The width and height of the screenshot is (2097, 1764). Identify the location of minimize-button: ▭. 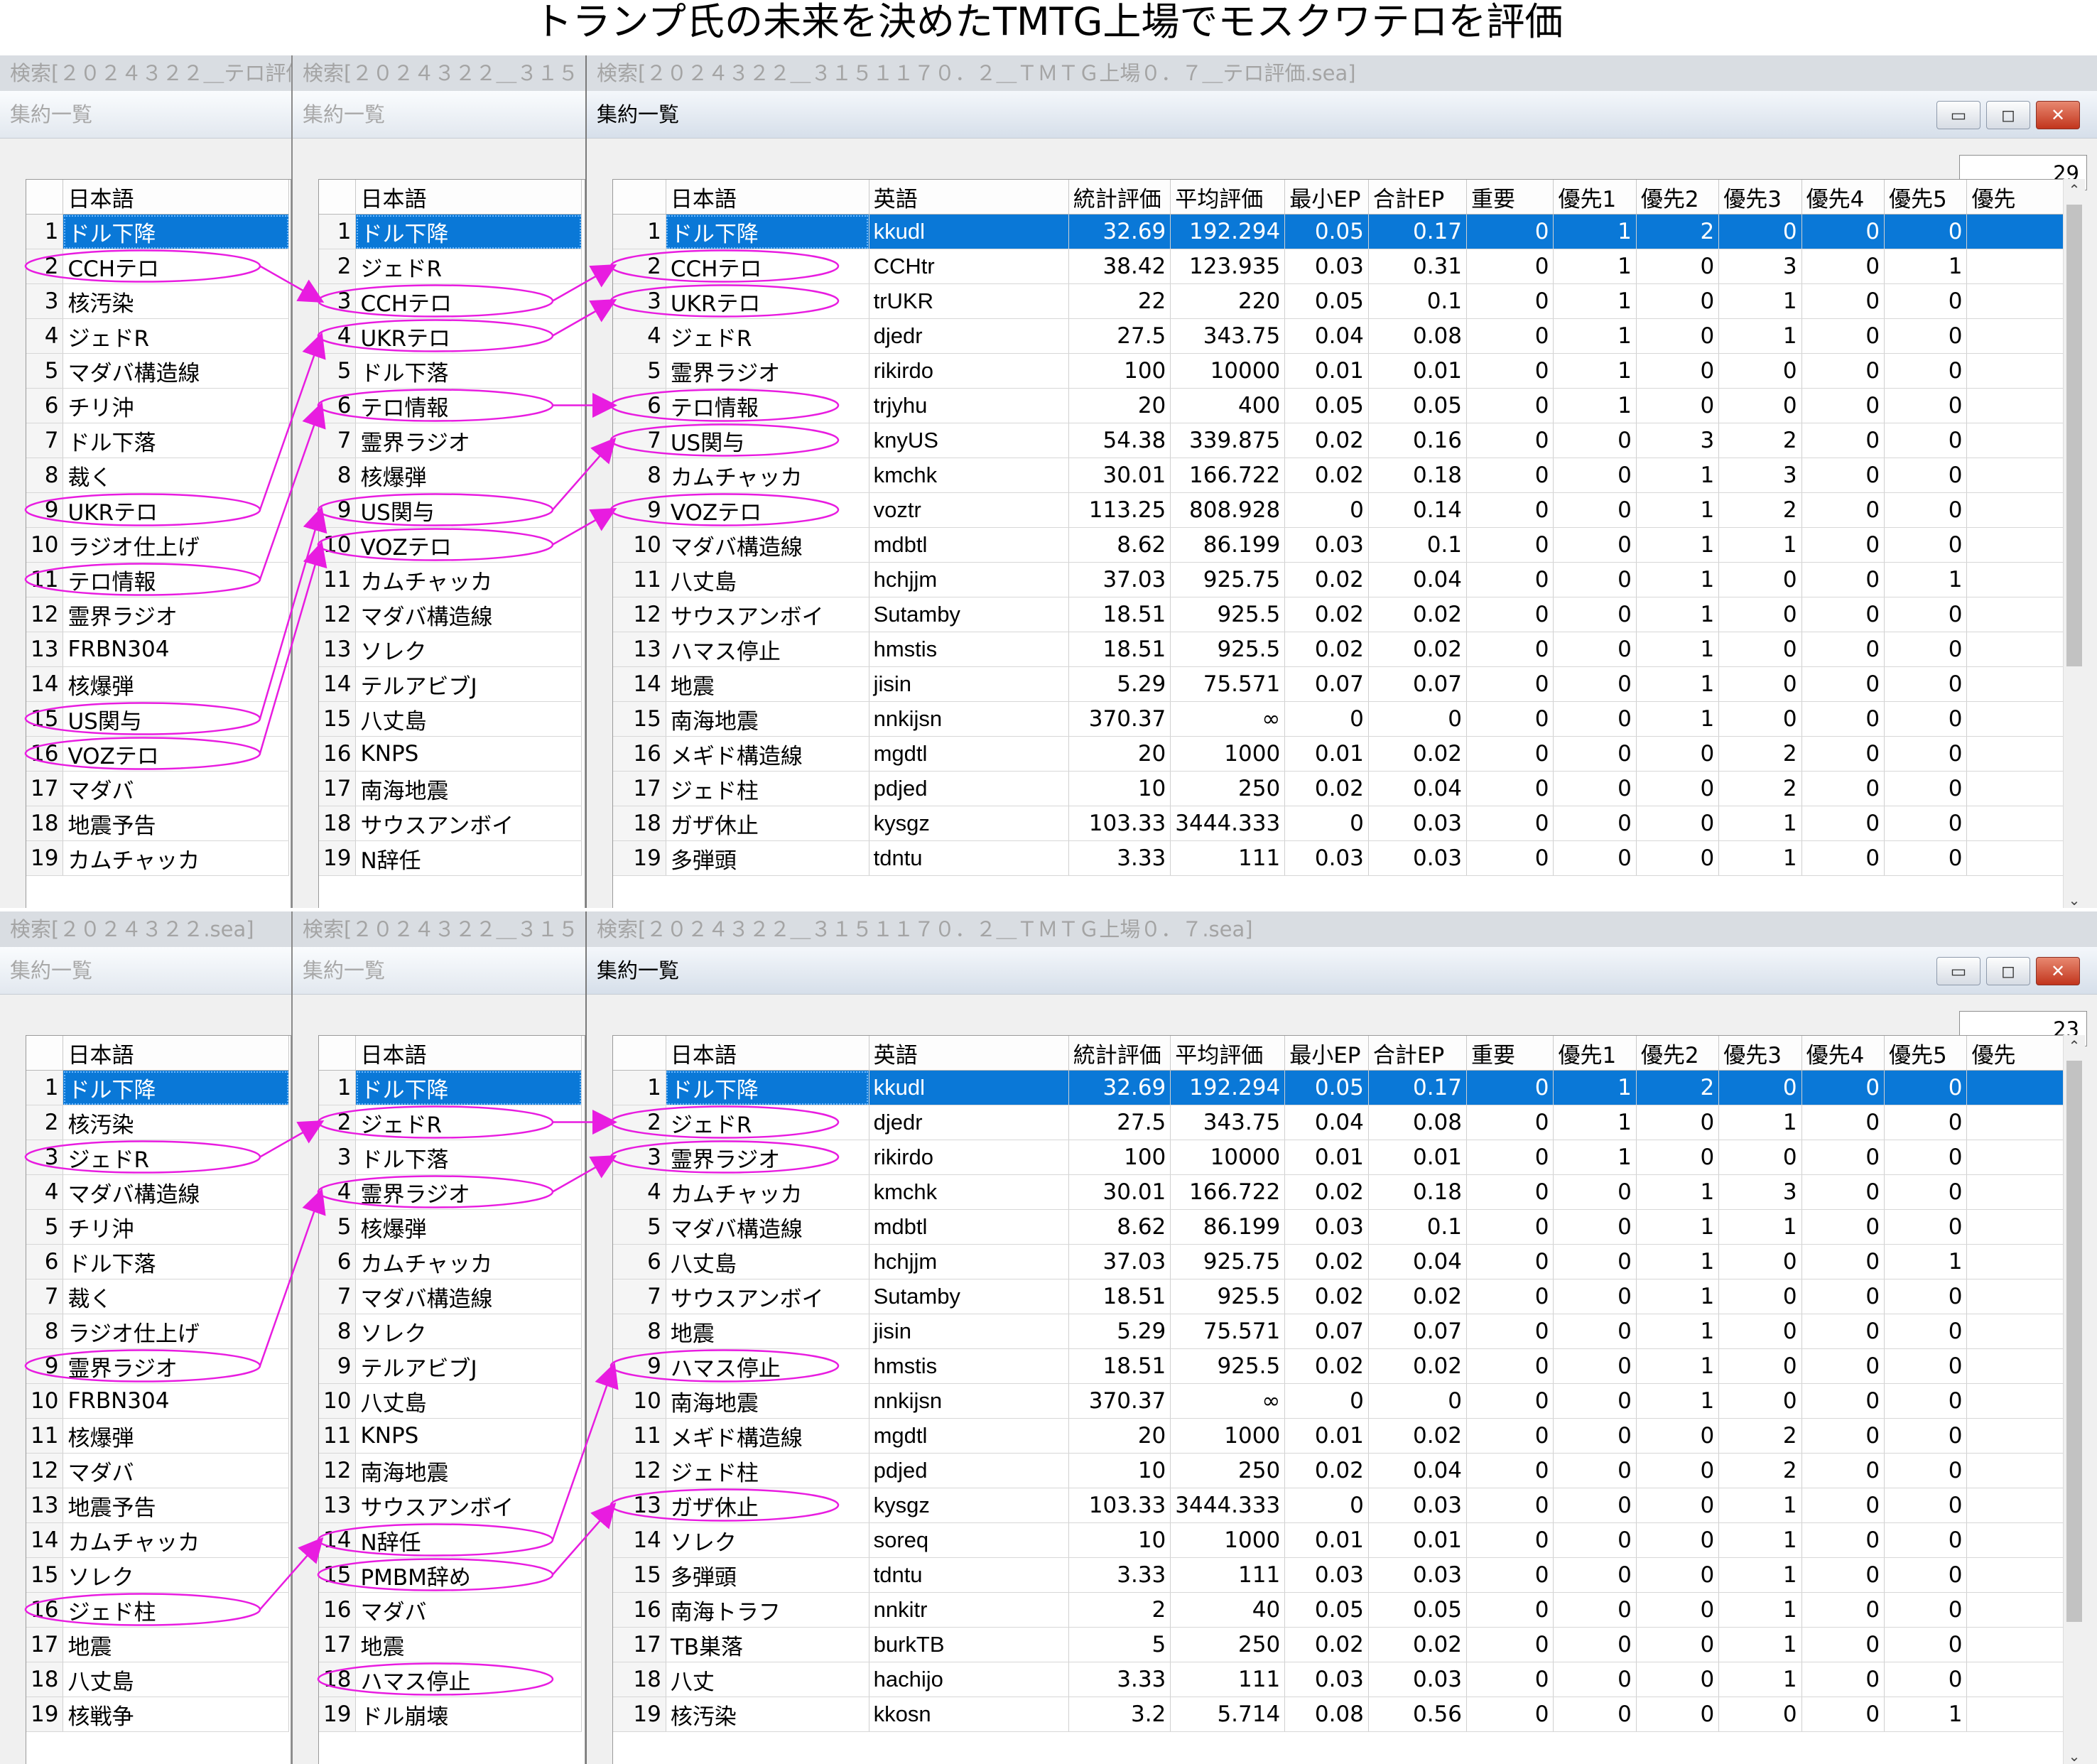
(1958, 115).